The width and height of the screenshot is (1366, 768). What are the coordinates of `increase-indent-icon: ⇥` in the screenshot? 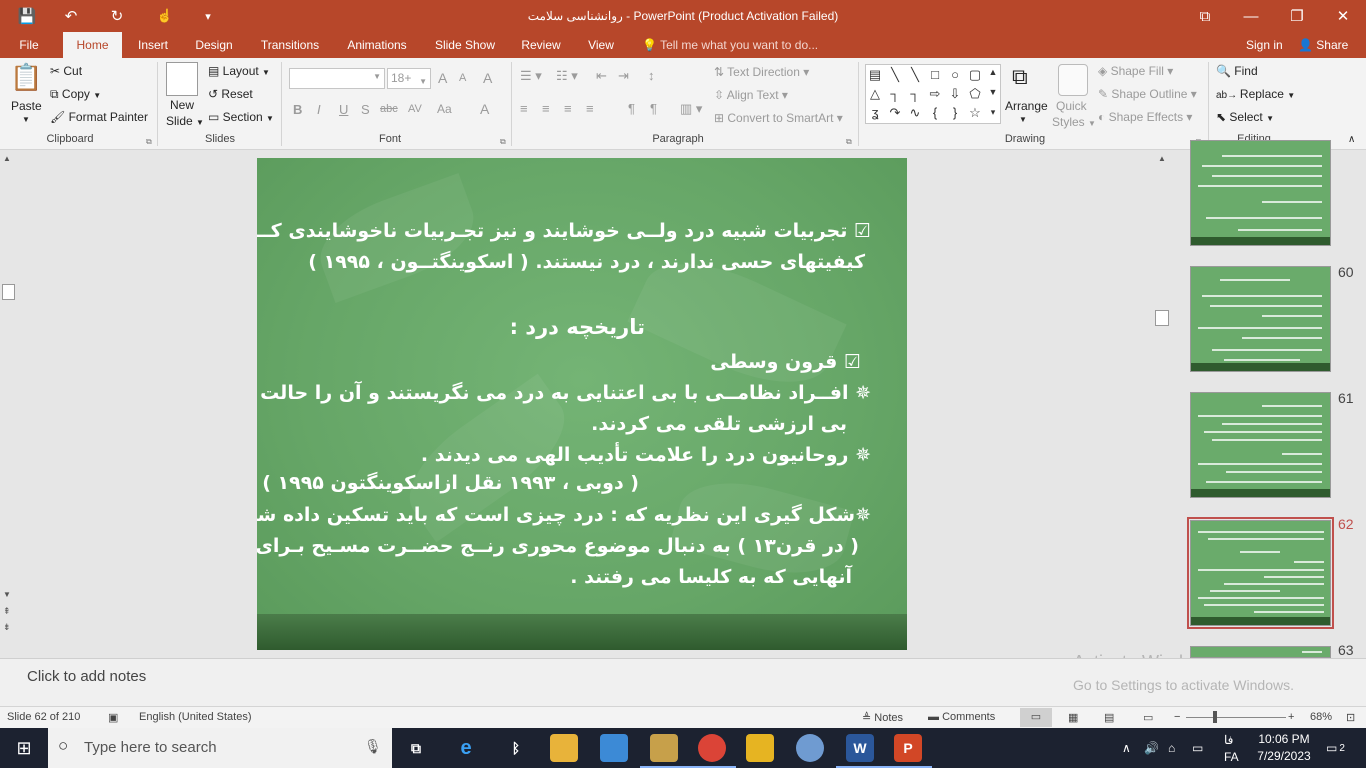 It's located at (623, 76).